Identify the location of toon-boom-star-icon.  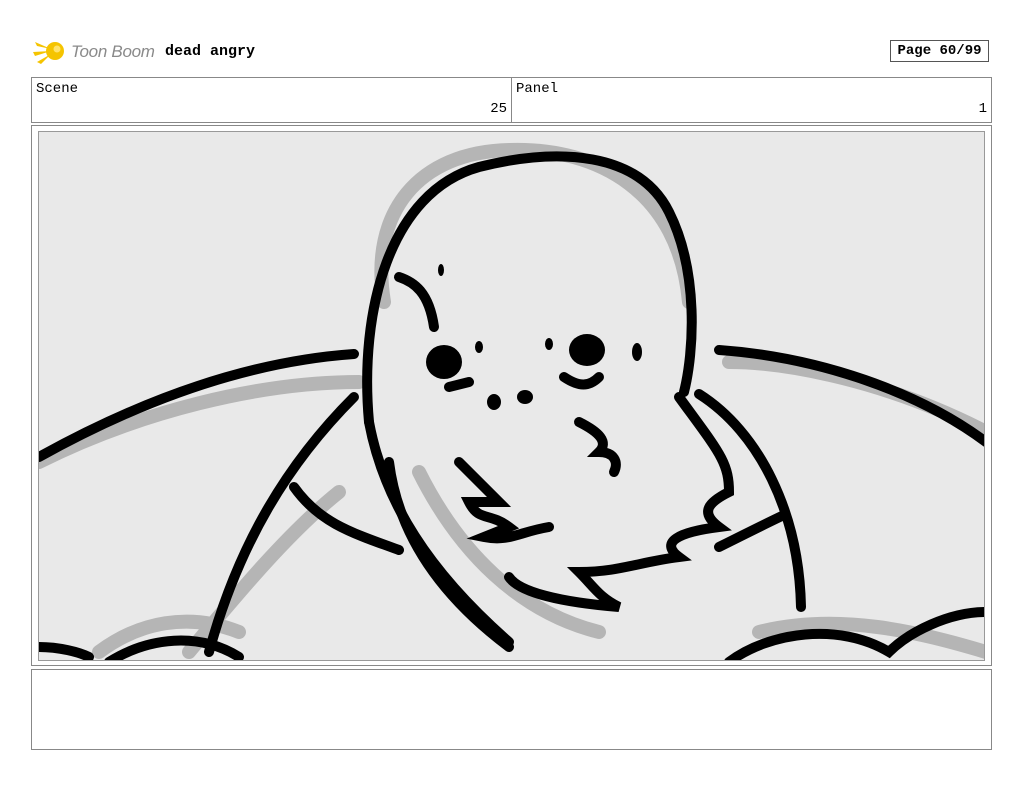
(48, 53).